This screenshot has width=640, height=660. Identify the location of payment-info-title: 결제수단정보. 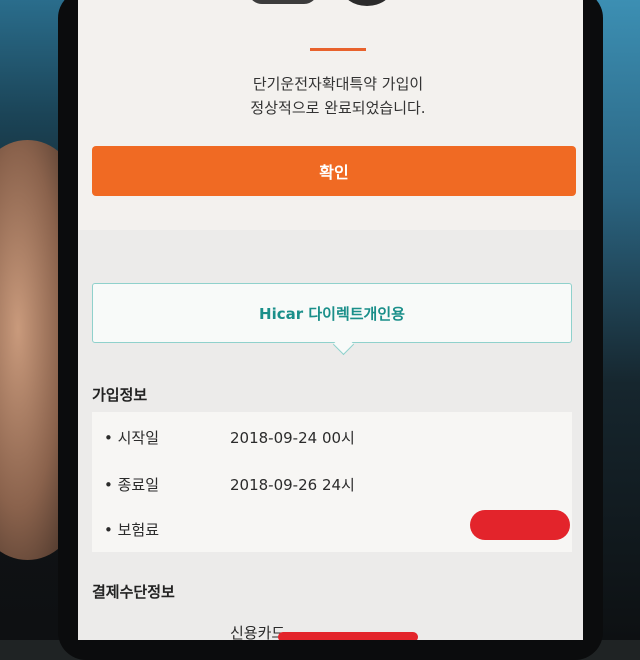
(133, 592).